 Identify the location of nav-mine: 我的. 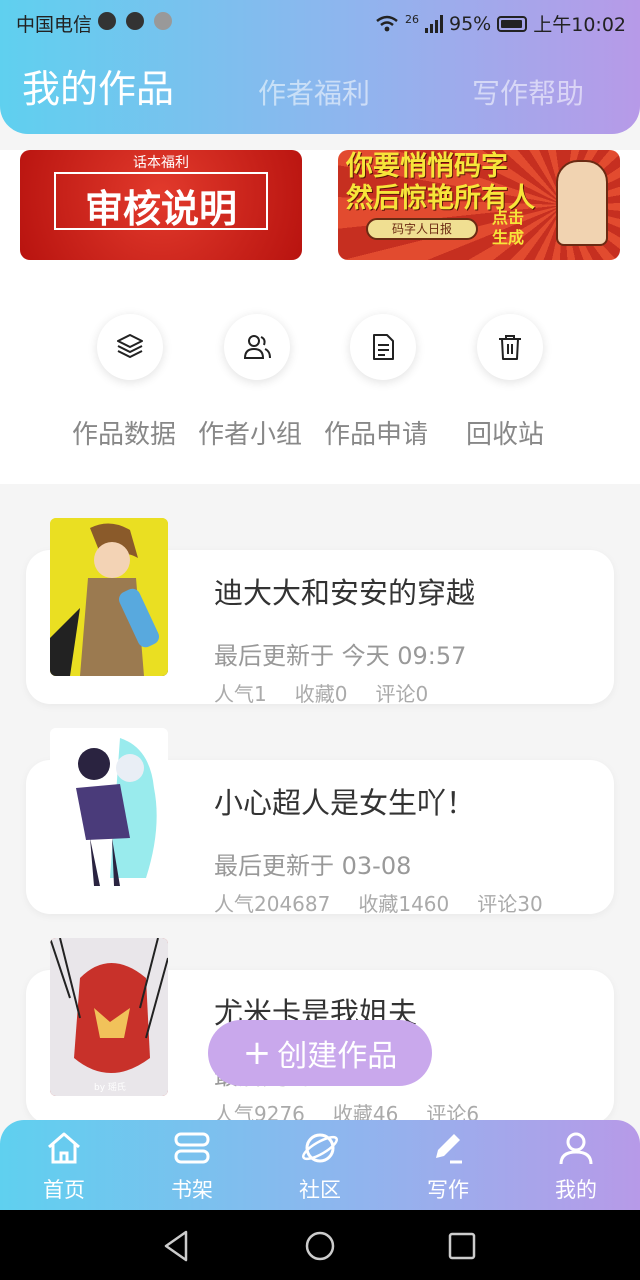
(576, 1165).